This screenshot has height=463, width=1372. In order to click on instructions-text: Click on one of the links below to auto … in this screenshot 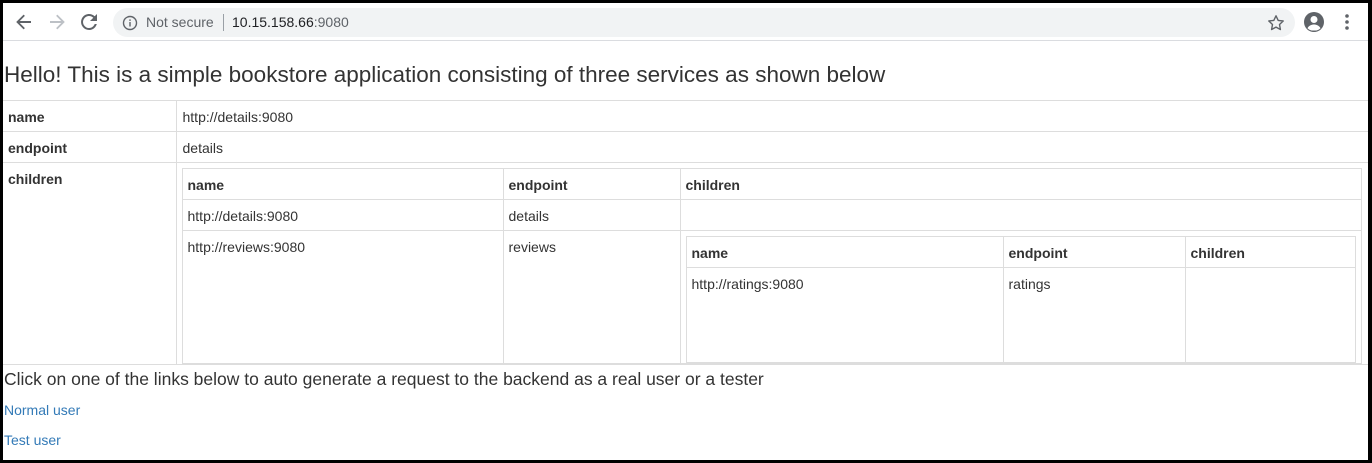, I will do `click(384, 379)`.